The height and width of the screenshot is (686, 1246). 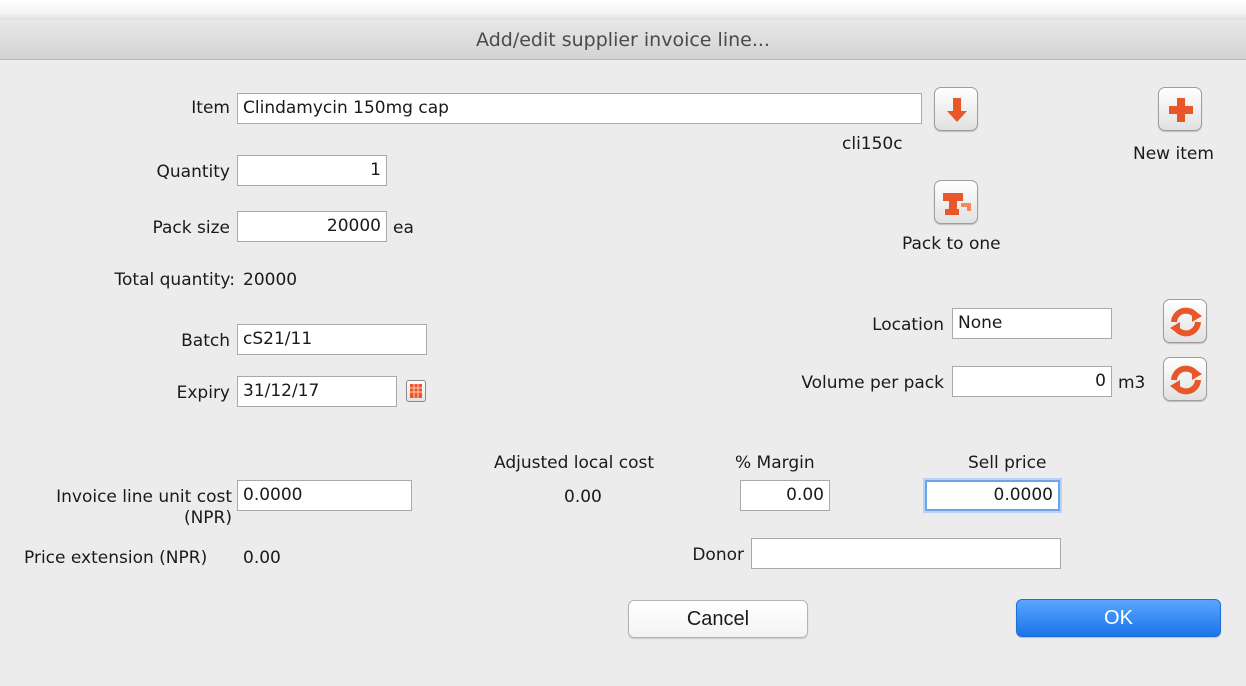 I want to click on arrow-down-icon, so click(x=957, y=110).